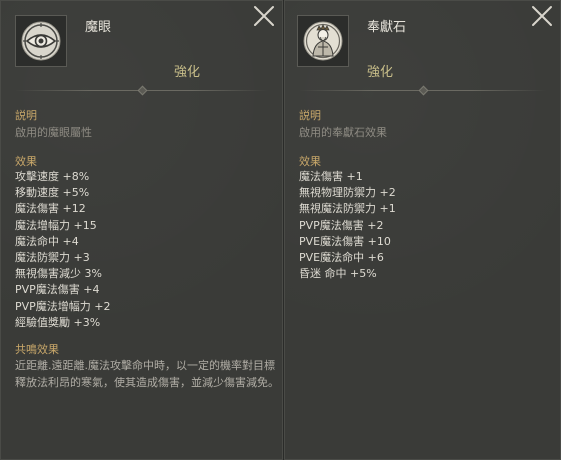 Image resolution: width=561 pixels, height=460 pixels. Describe the element at coordinates (343, 132) in the screenshot. I see `description-text: 啟用的奉獻石效果` at that location.